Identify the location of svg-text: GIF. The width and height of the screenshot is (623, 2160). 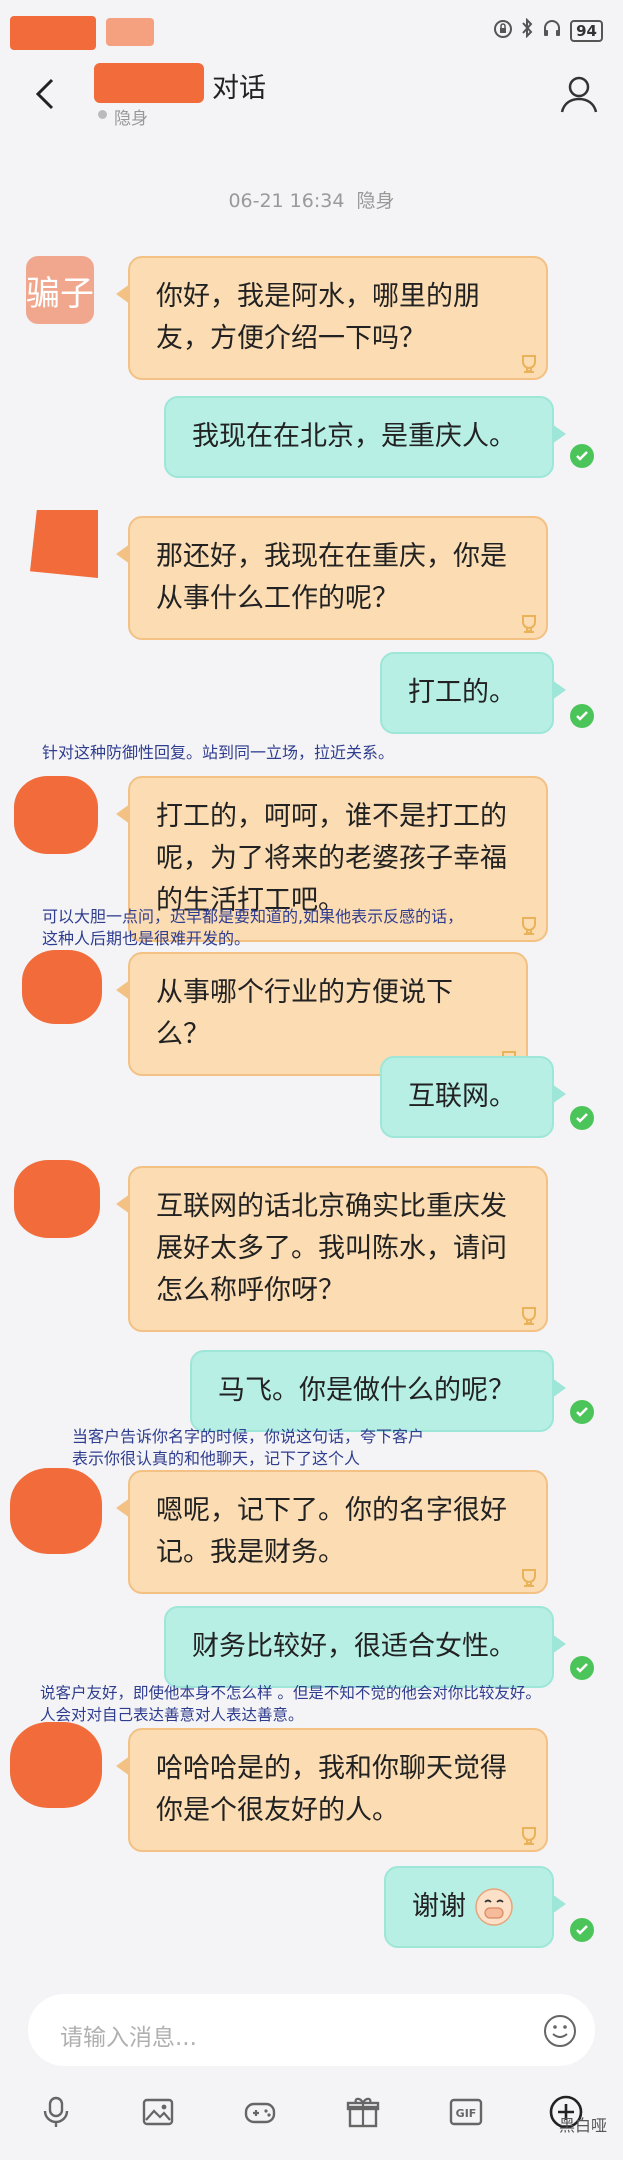
(466, 2113).